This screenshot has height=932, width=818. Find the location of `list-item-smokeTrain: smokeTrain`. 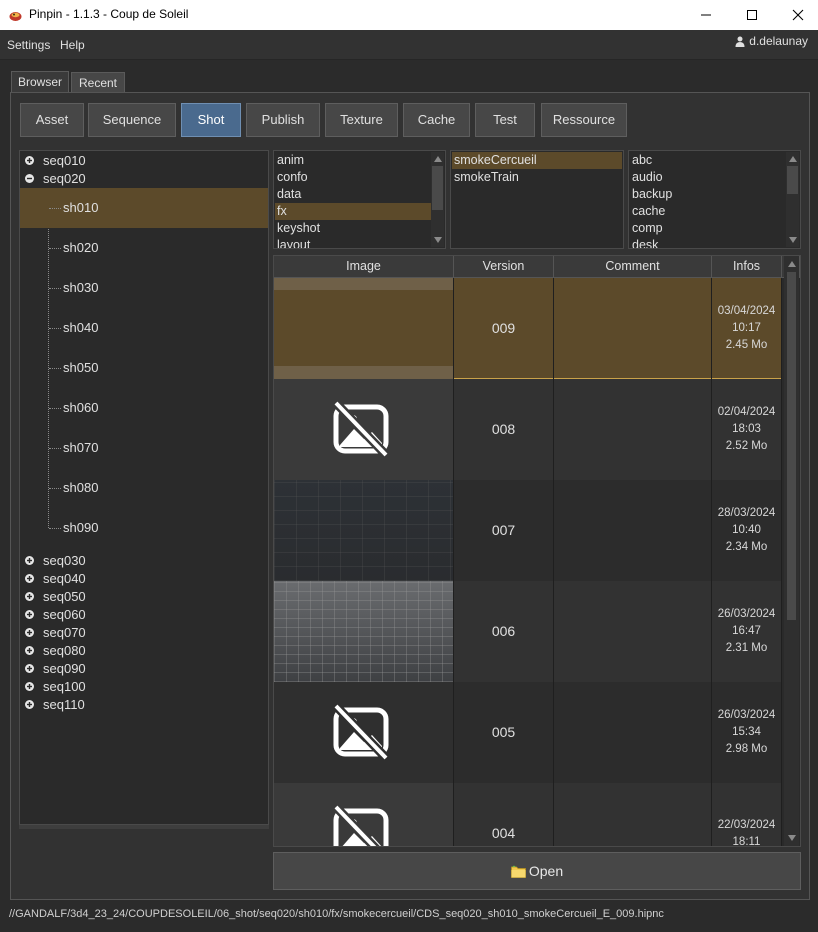

list-item-smokeTrain: smokeTrain is located at coordinates (537, 177).